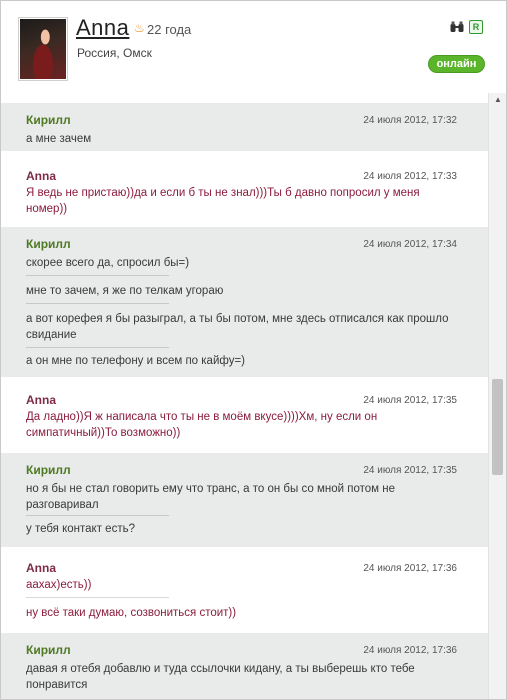 The image size is (507, 700). I want to click on r-badge: R, so click(476, 27).